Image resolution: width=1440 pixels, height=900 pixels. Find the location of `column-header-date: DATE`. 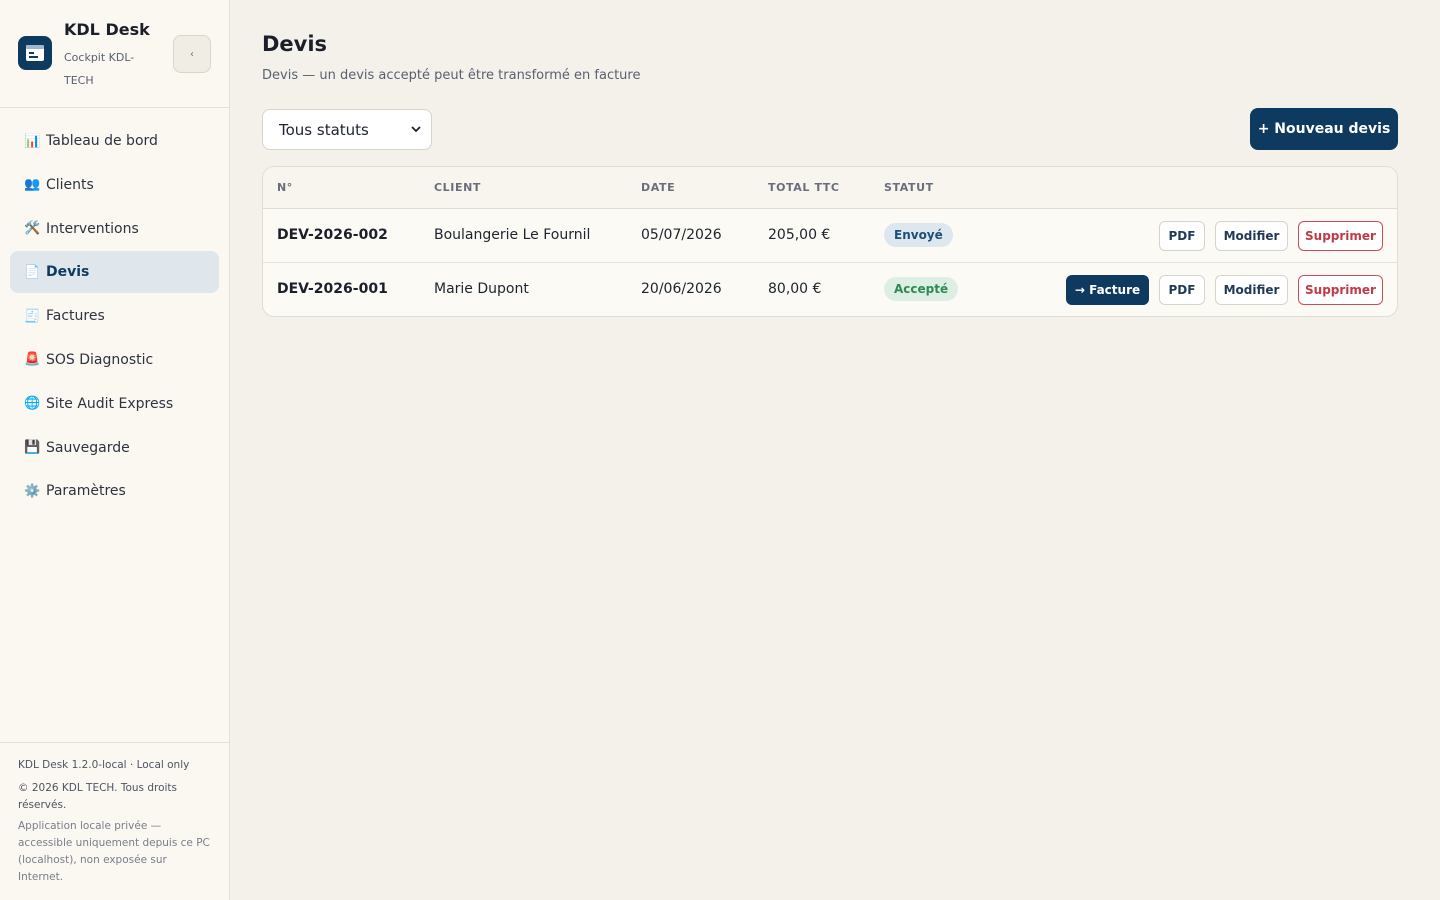

column-header-date: DATE is located at coordinates (658, 187).